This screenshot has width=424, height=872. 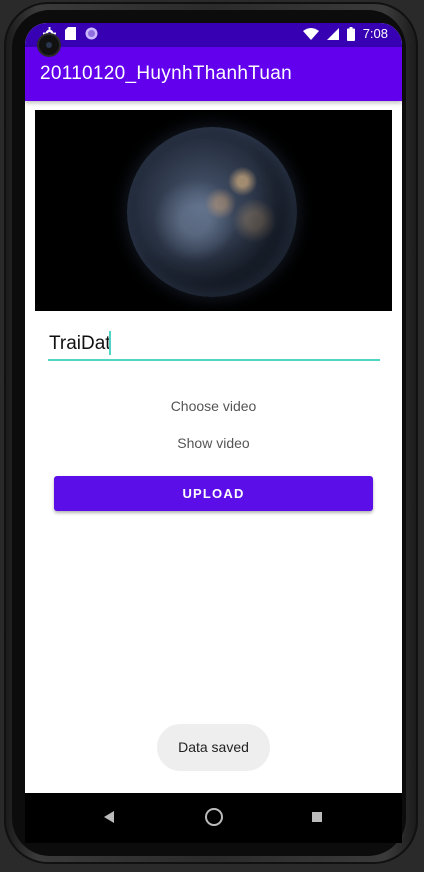 I want to click on home-icon, so click(x=214, y=817).